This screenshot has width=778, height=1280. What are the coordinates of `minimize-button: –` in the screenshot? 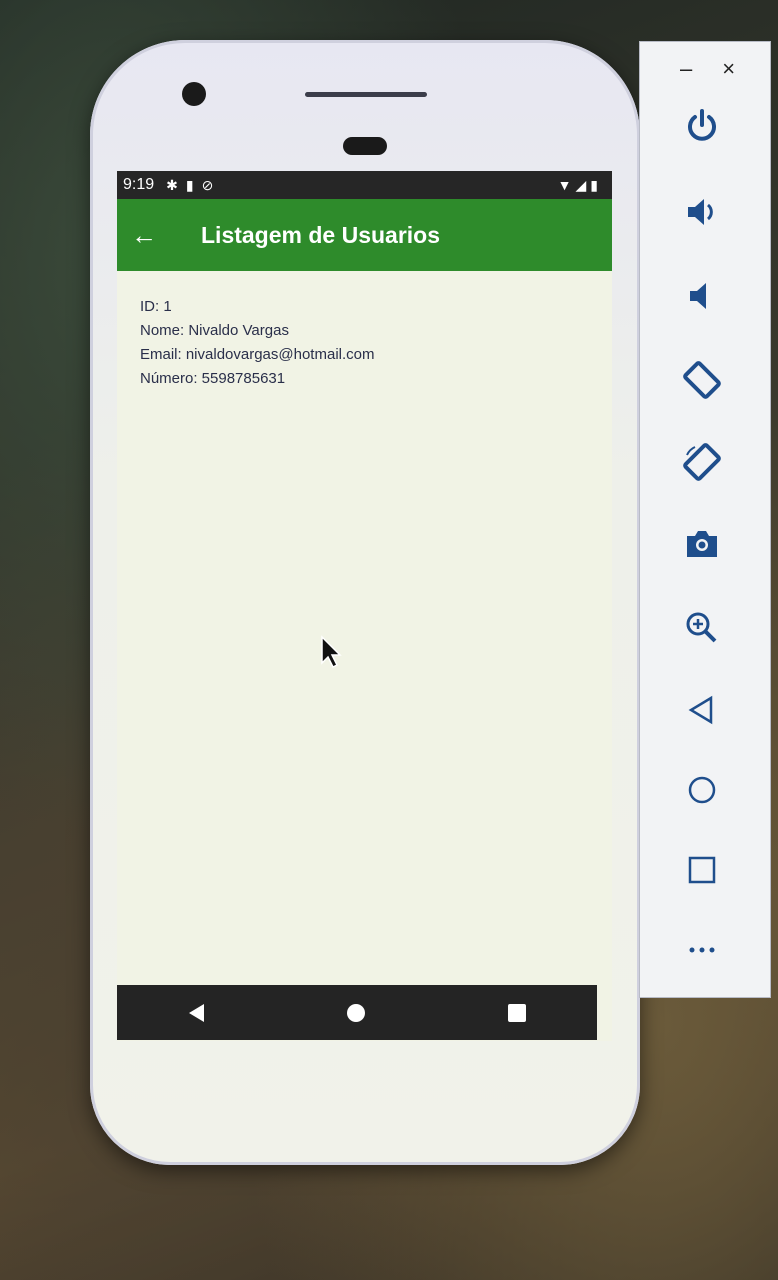 It's located at (686, 69).